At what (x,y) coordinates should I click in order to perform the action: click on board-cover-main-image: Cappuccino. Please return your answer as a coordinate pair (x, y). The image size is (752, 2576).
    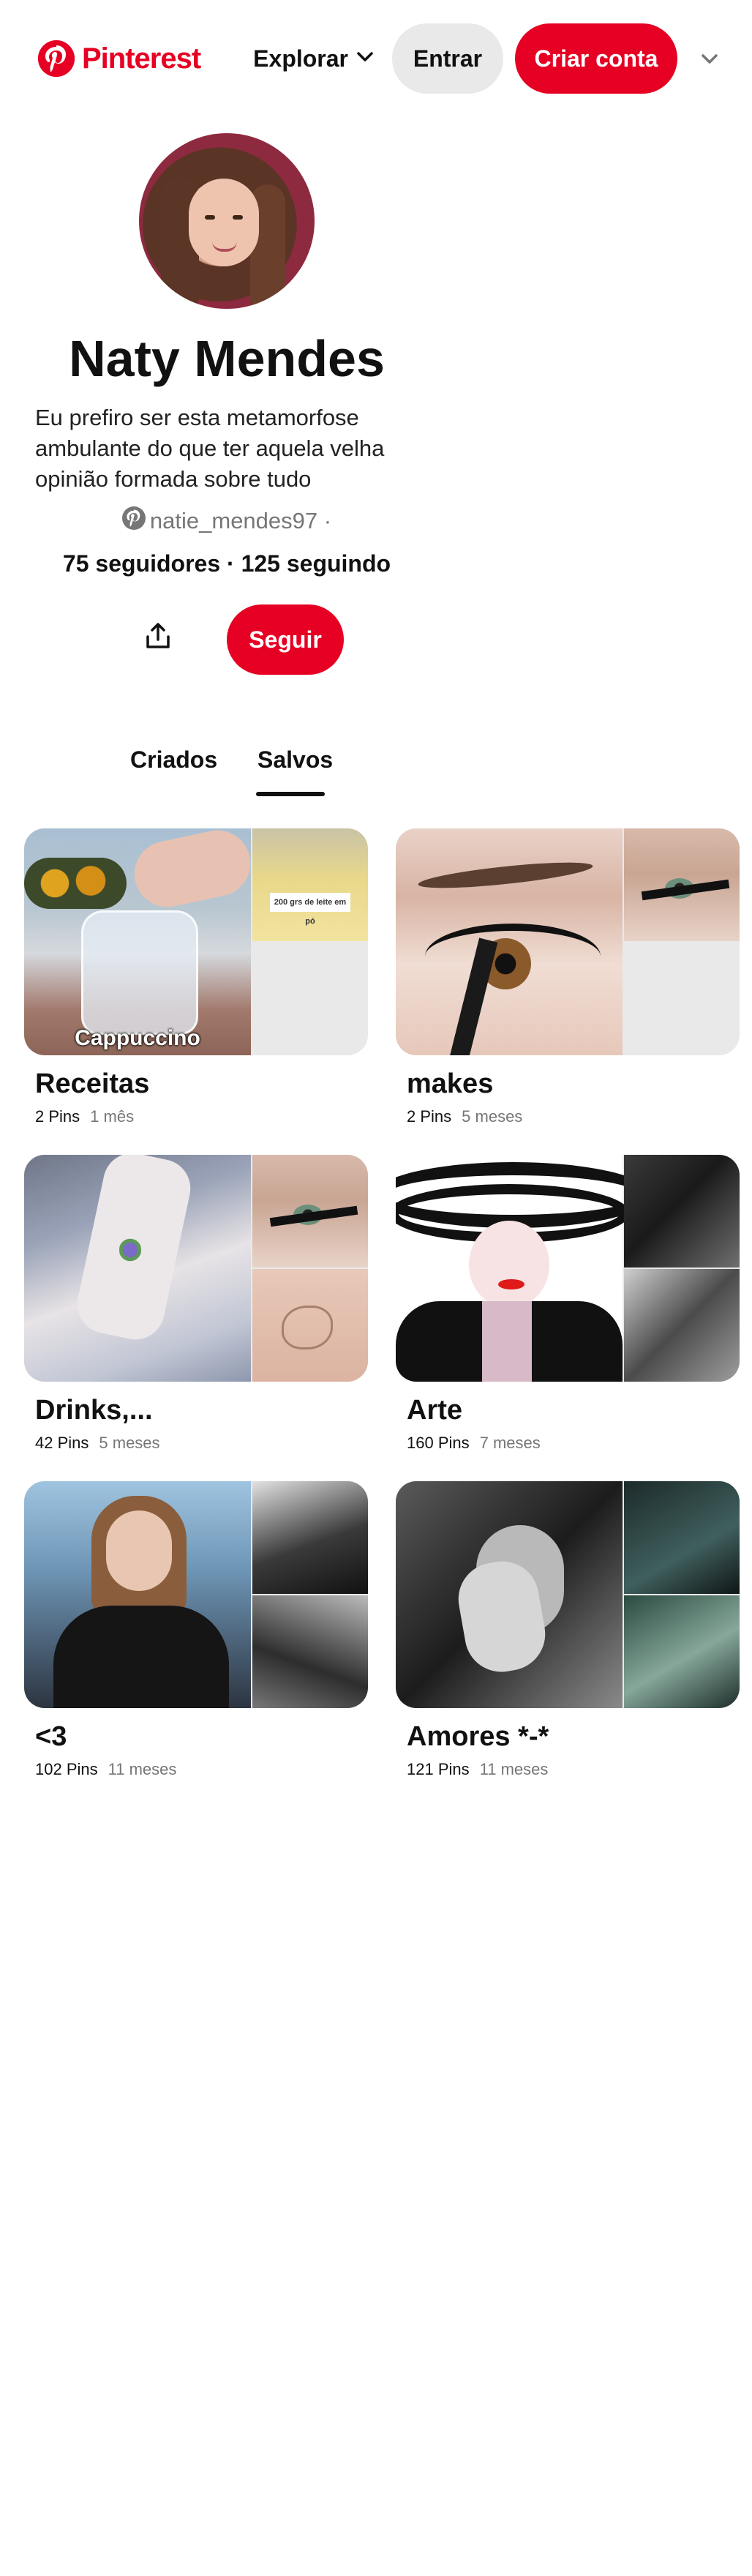
    Looking at the image, I should click on (140, 941).